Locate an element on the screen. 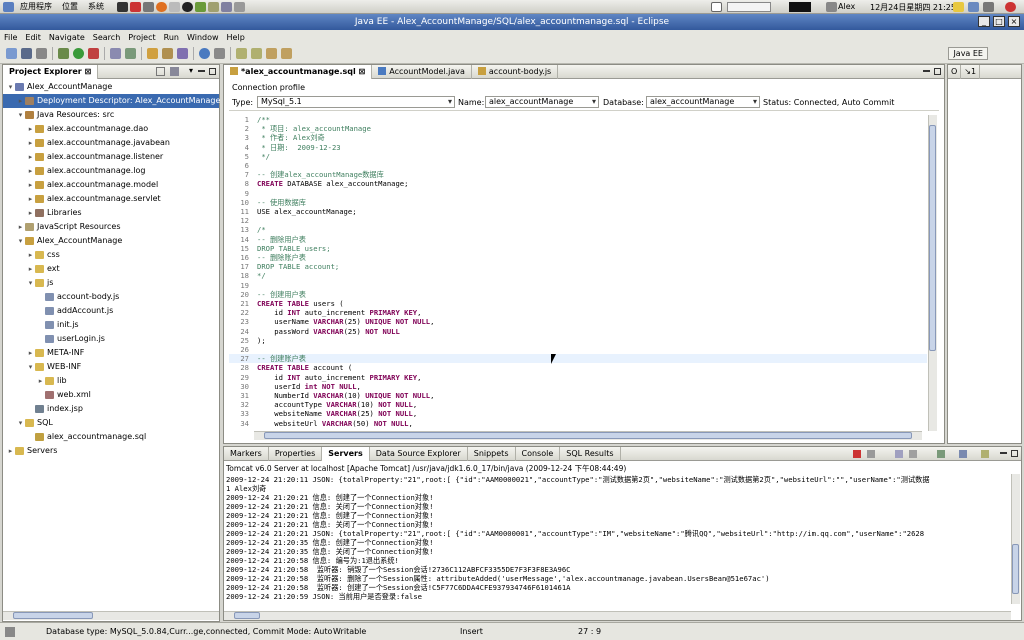 The height and width of the screenshot is (640, 1024). terminal-launcher-icon is located at coordinates (122, 6).